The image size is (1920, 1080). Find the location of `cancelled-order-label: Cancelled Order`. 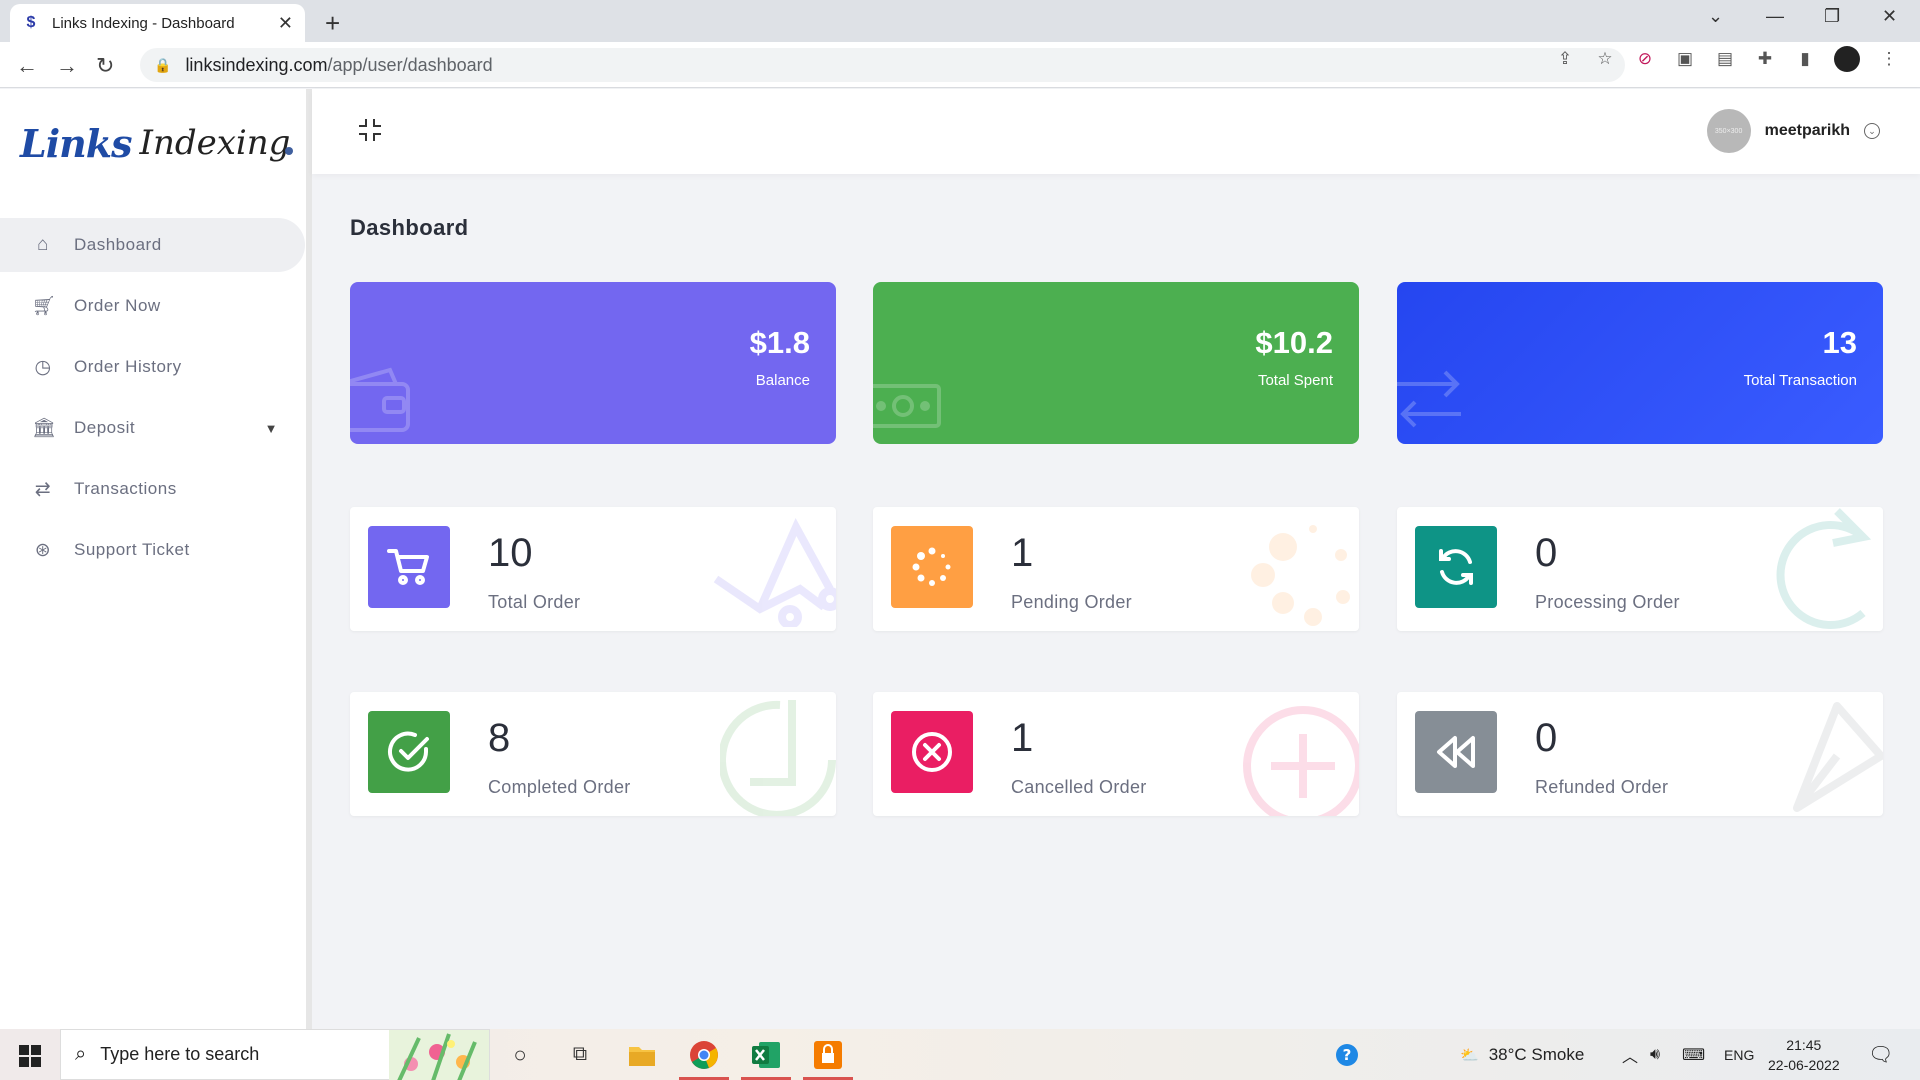

cancelled-order-label: Cancelled Order is located at coordinates (1079, 787).